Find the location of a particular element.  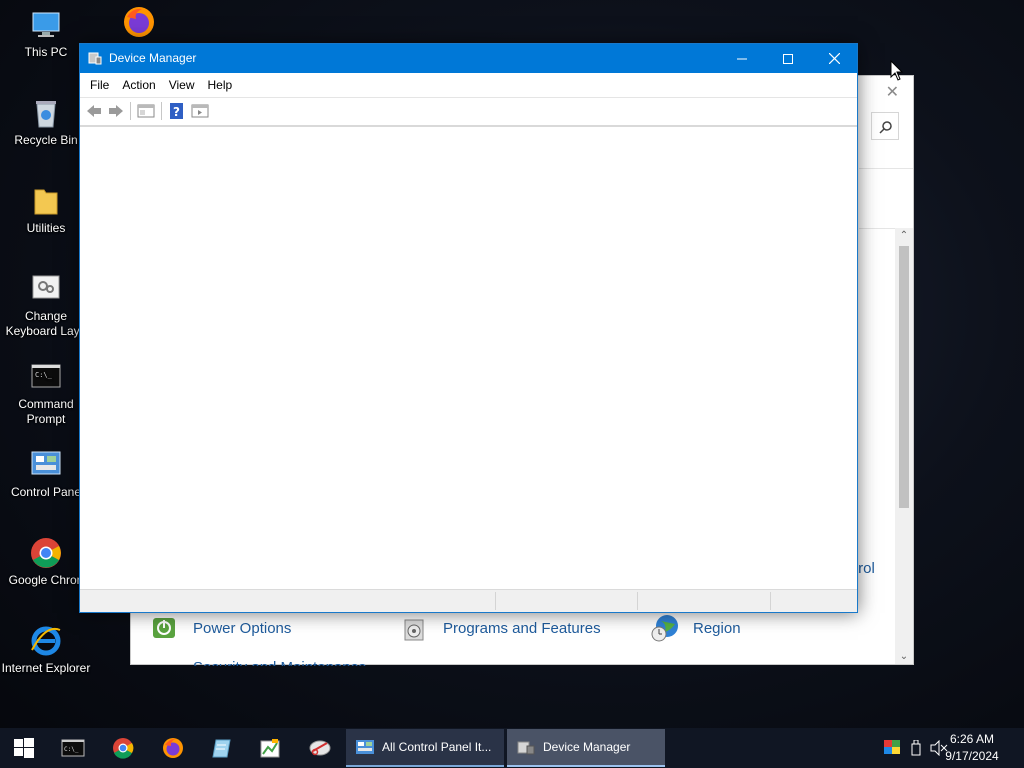

cp-item-label: Programs and Features is located at coordinates (522, 628).